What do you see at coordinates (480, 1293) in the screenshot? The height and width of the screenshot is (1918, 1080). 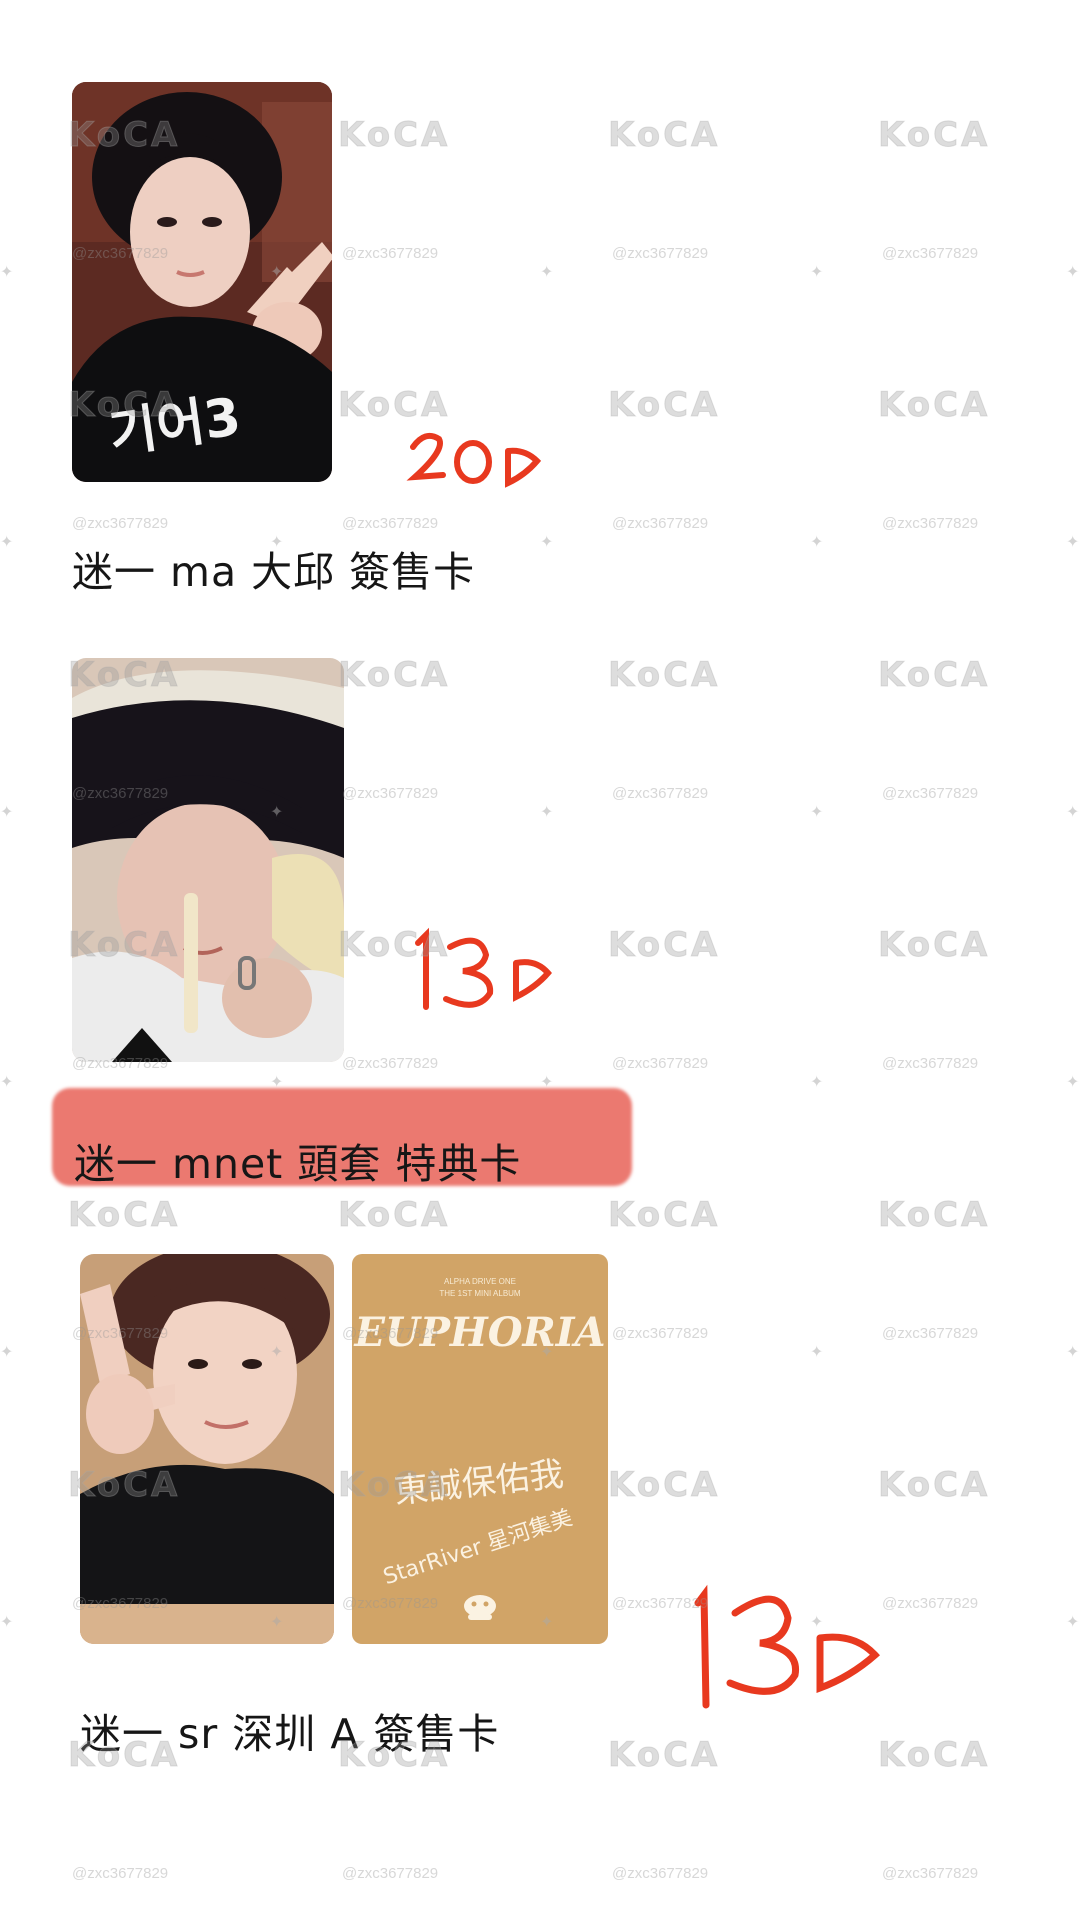 I see `card-back-header-2: THE 1ST MINI ALBUM` at bounding box center [480, 1293].